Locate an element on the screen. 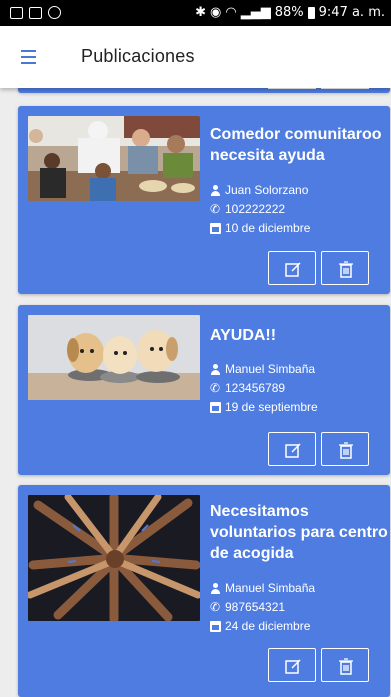 The height and width of the screenshot is (697, 391). battery-percent: 88% is located at coordinates (289, 12).